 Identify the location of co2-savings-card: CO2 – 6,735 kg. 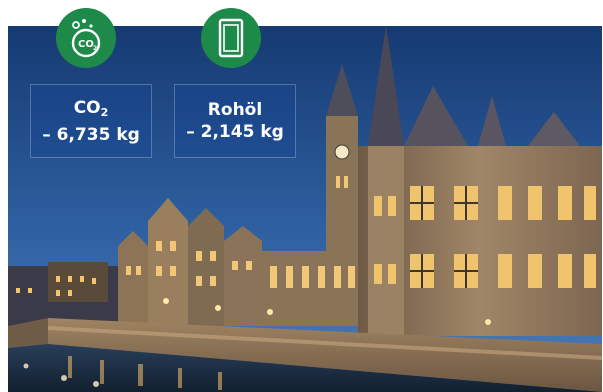
(91, 121).